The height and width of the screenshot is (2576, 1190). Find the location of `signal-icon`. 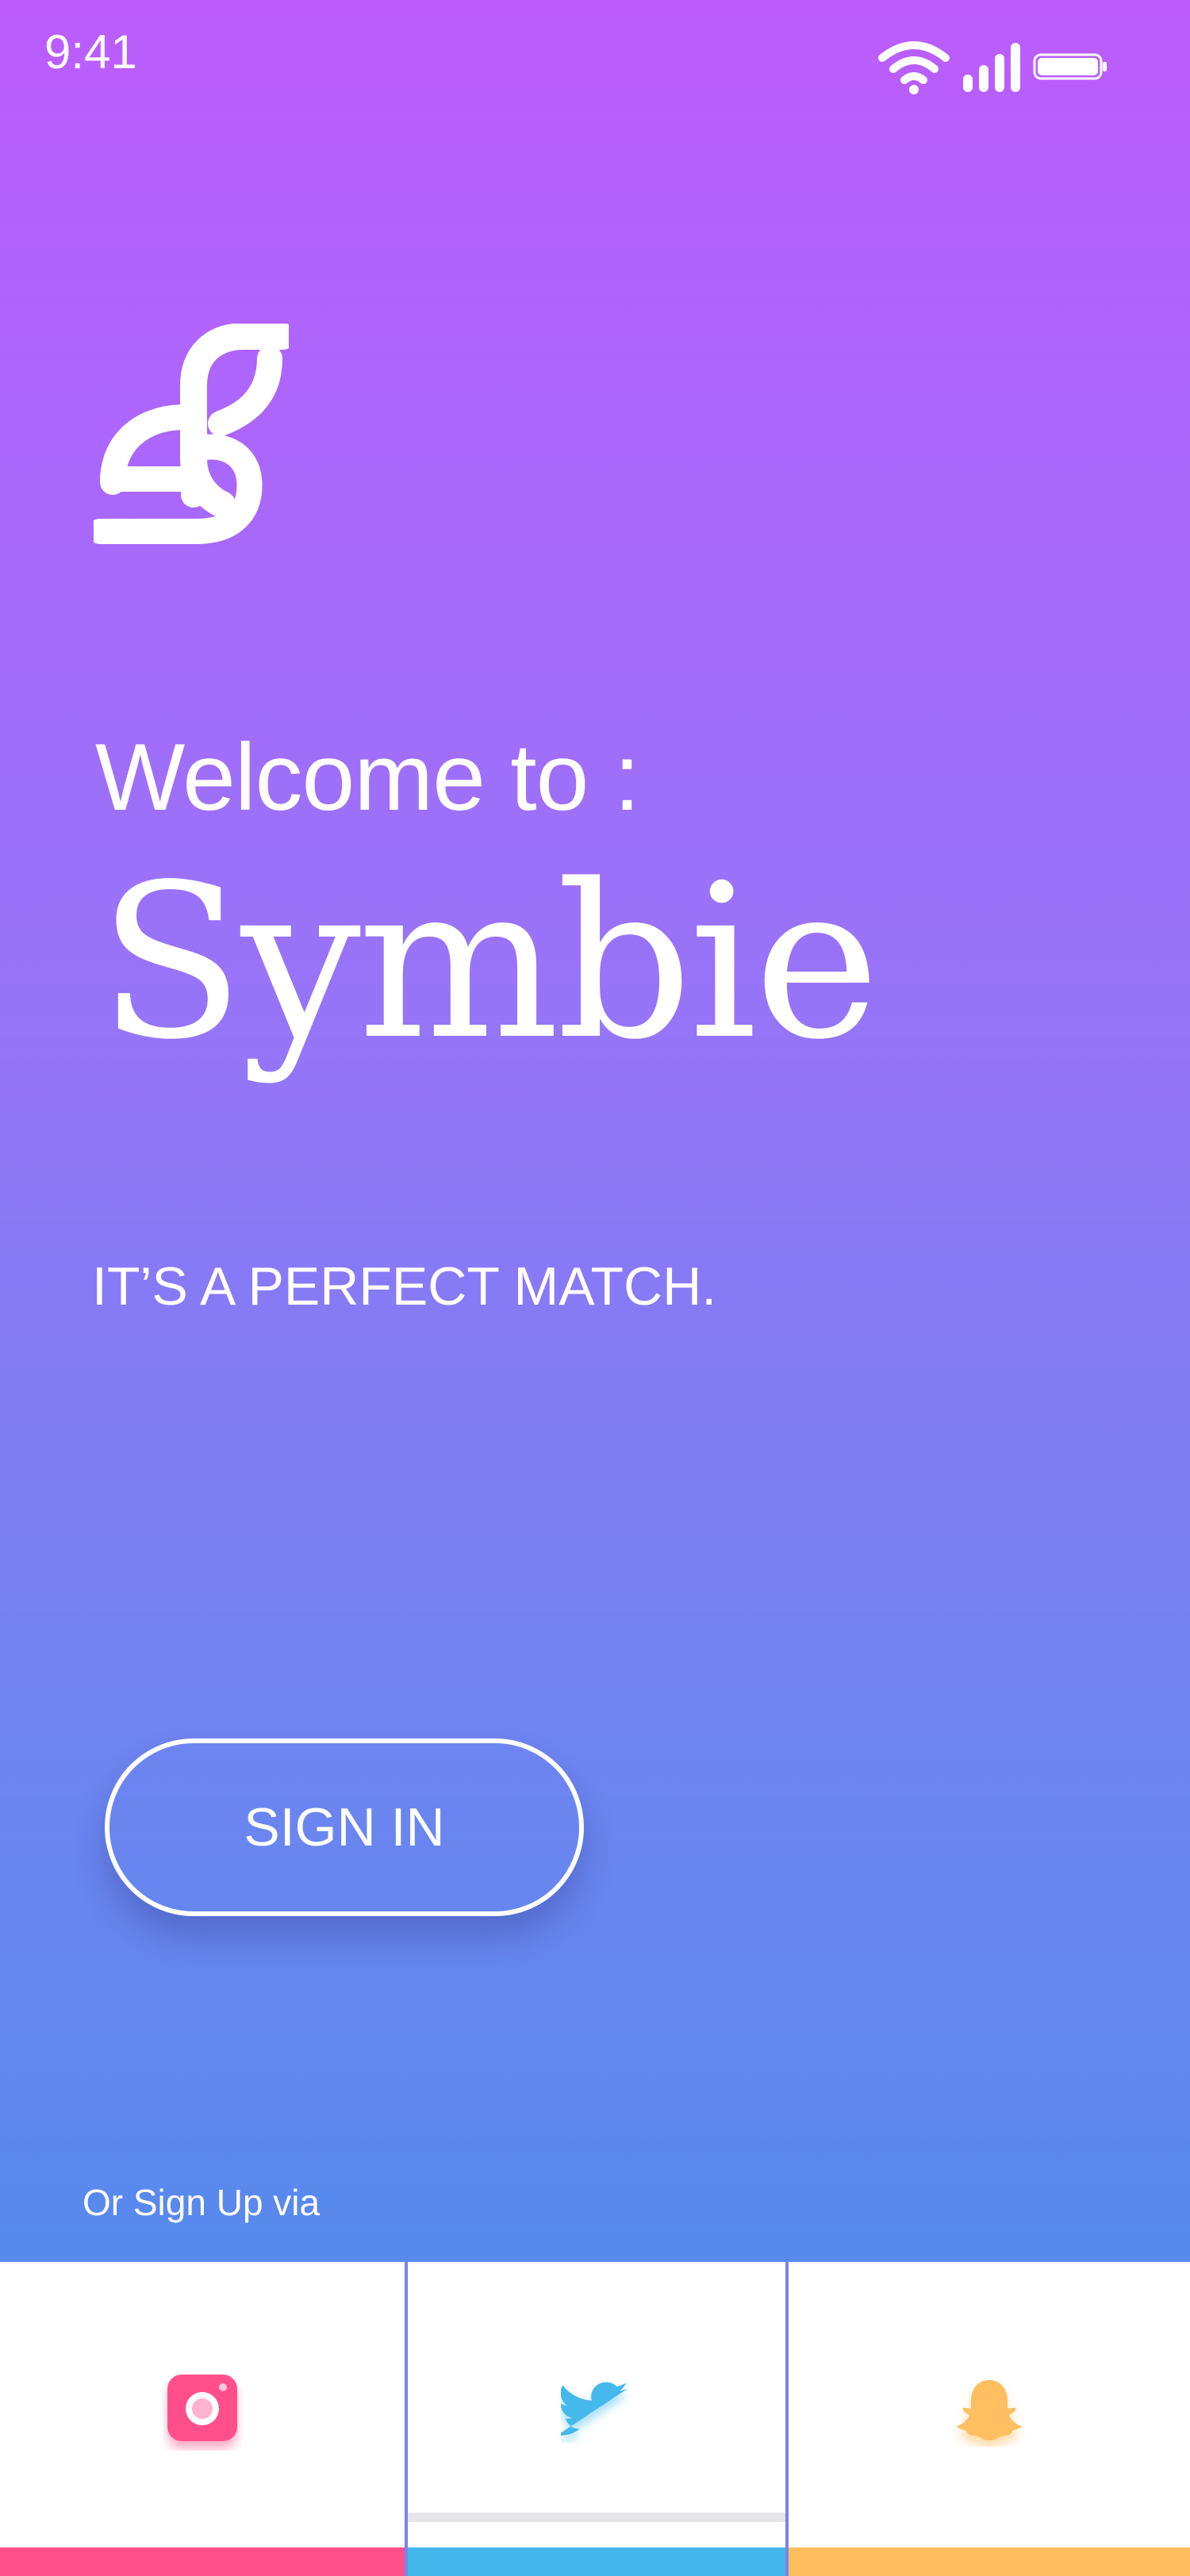

signal-icon is located at coordinates (992, 67).